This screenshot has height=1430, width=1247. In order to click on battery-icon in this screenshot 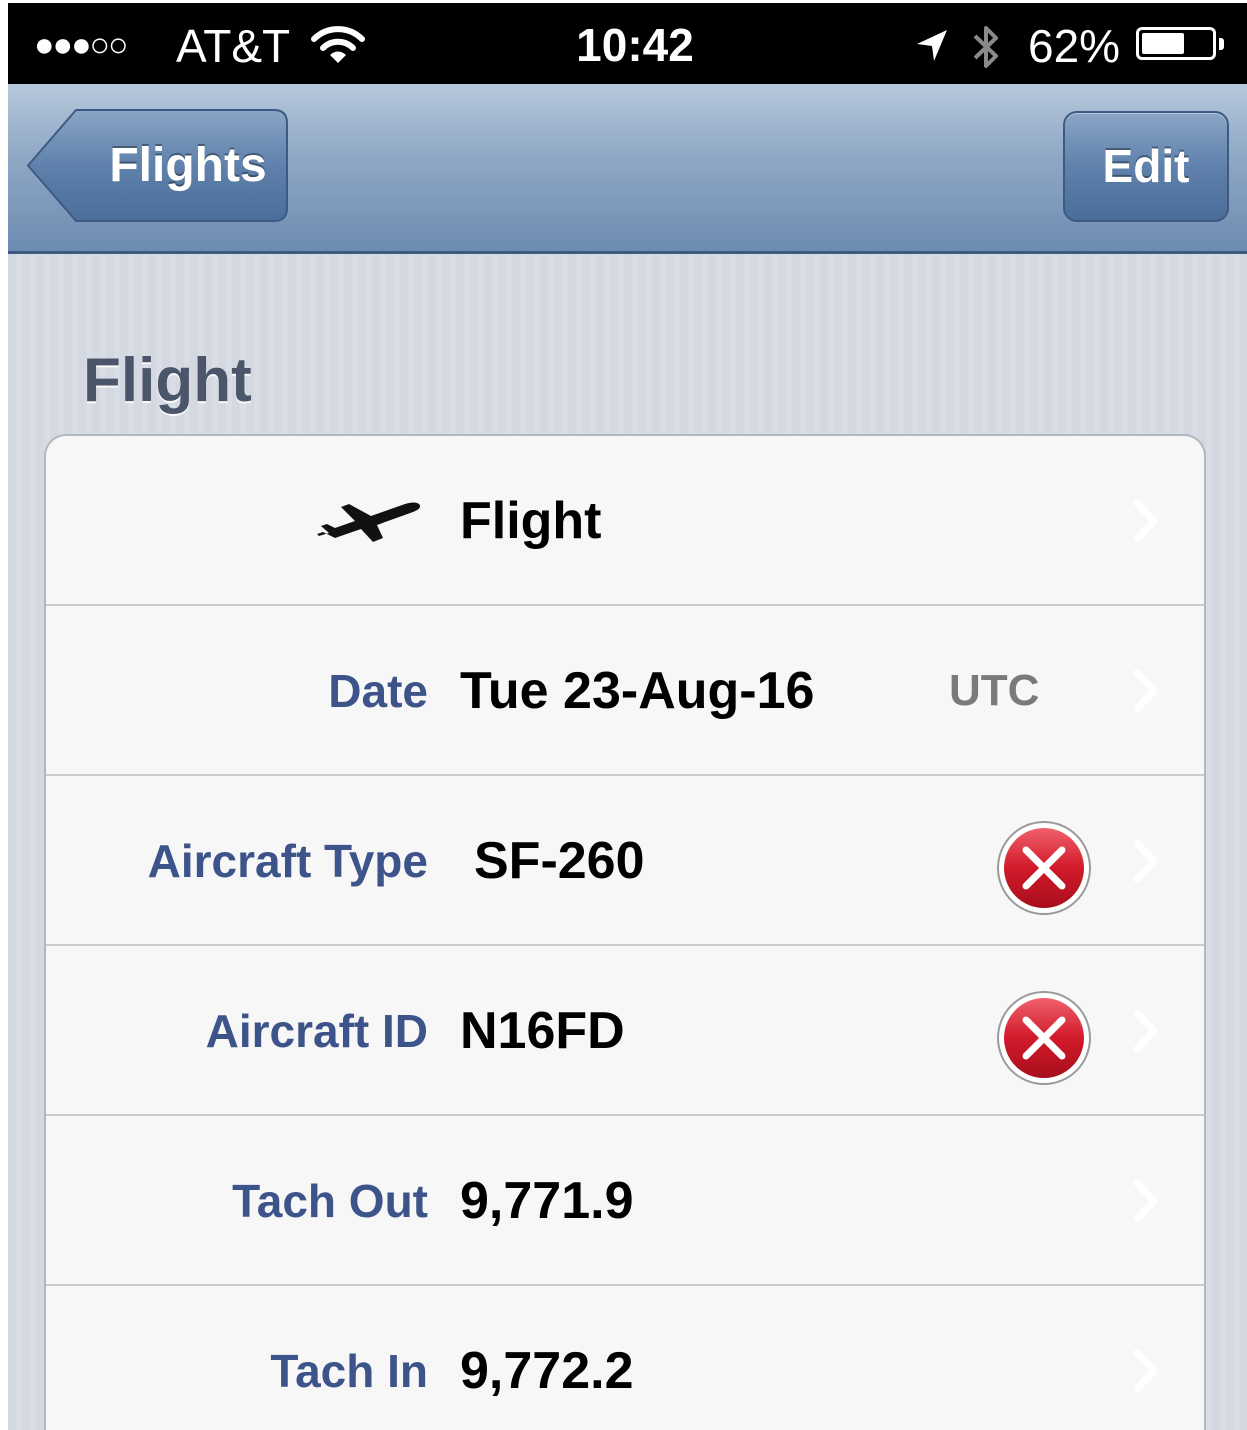, I will do `click(1176, 43)`.